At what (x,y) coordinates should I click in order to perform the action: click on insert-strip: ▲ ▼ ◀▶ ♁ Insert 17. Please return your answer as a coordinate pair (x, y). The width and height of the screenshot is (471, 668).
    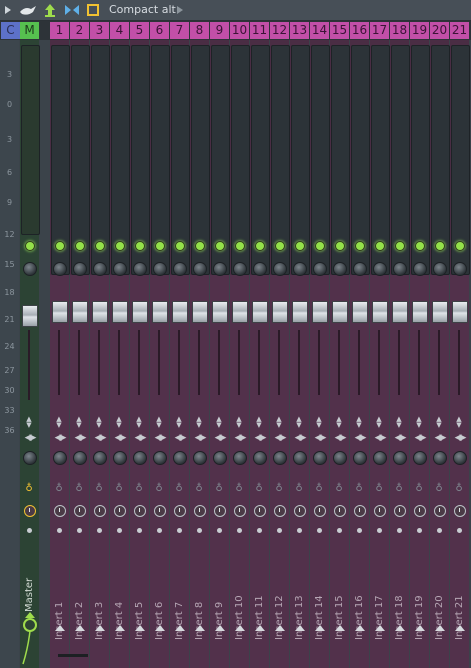
    Looking at the image, I should click on (380, 354).